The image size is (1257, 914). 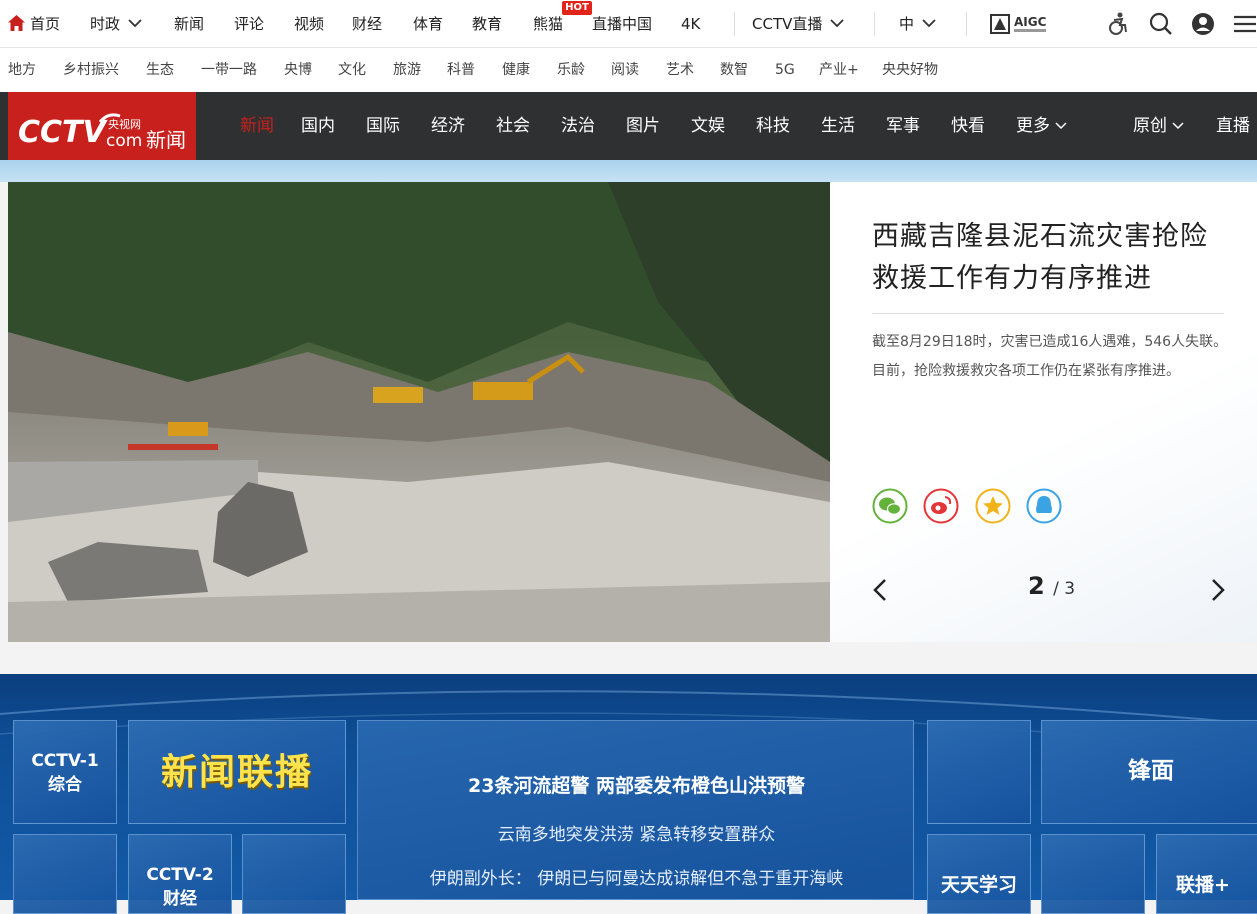 What do you see at coordinates (690, 24) in the screenshot?
I see `nav-4k: 4K` at bounding box center [690, 24].